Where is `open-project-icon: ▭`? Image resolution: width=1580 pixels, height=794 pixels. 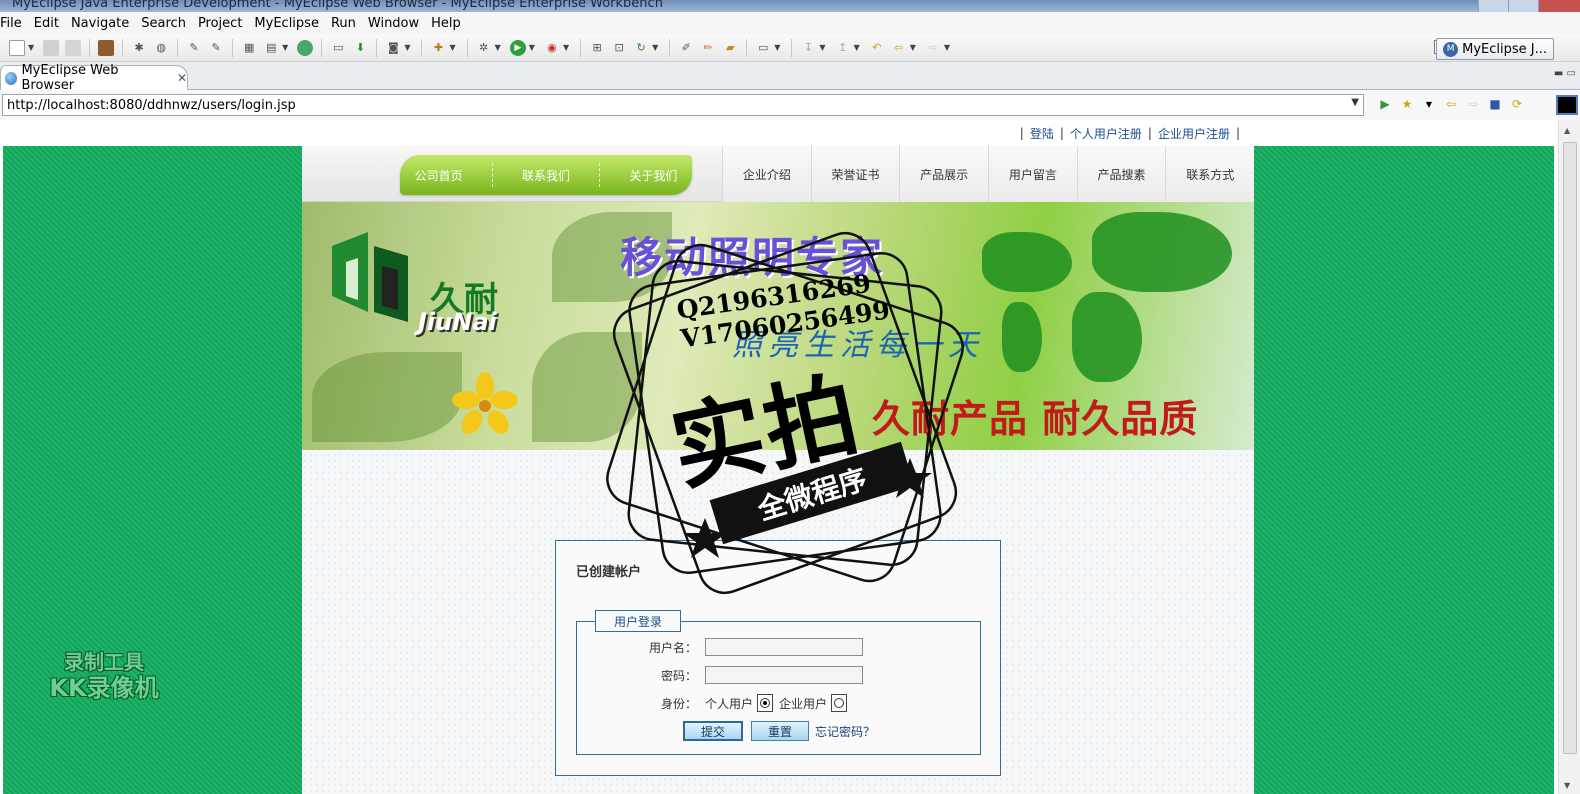 open-project-icon: ▭ is located at coordinates (763, 48).